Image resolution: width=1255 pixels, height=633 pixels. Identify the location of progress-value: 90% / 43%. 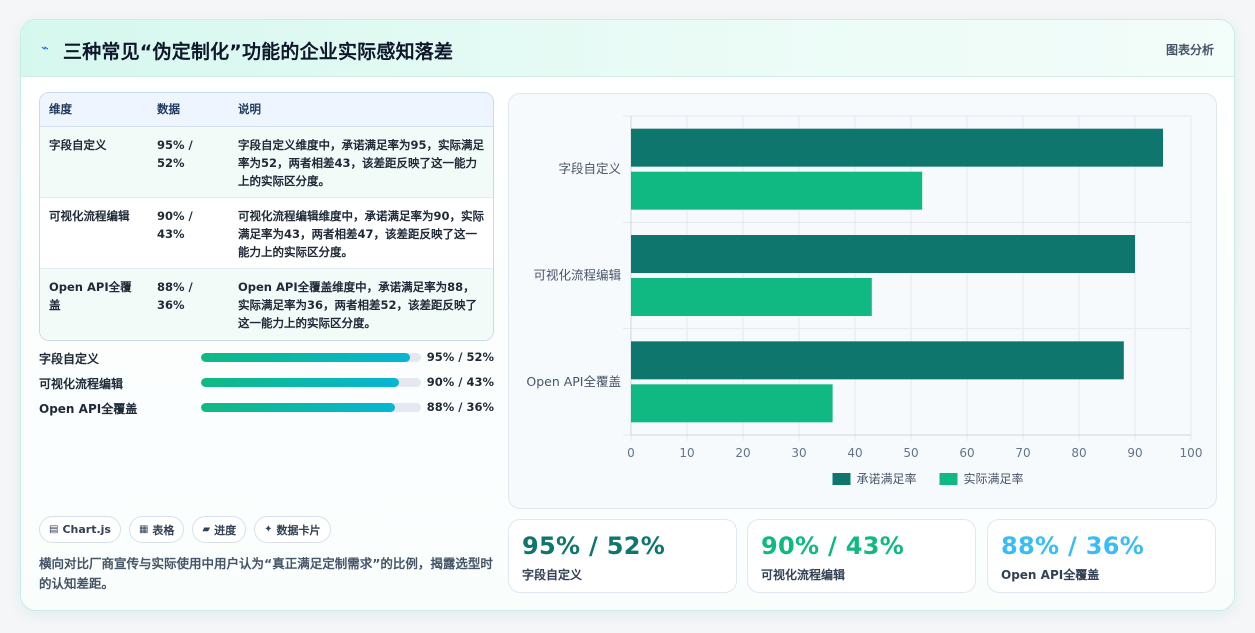
(460, 382).